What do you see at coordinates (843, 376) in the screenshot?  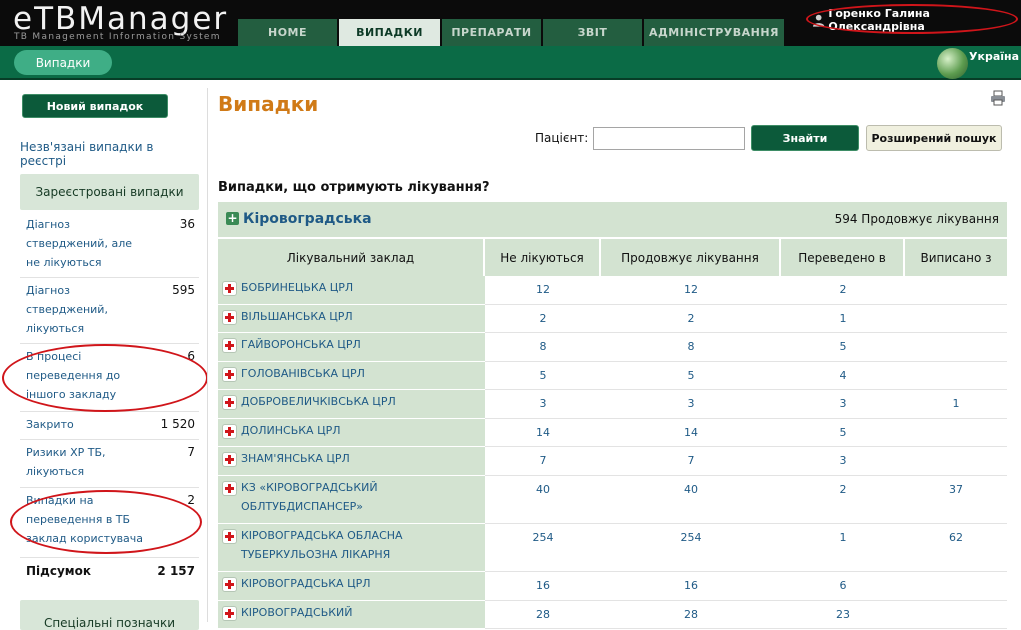 I see `count-cell-transferred-in: 4` at bounding box center [843, 376].